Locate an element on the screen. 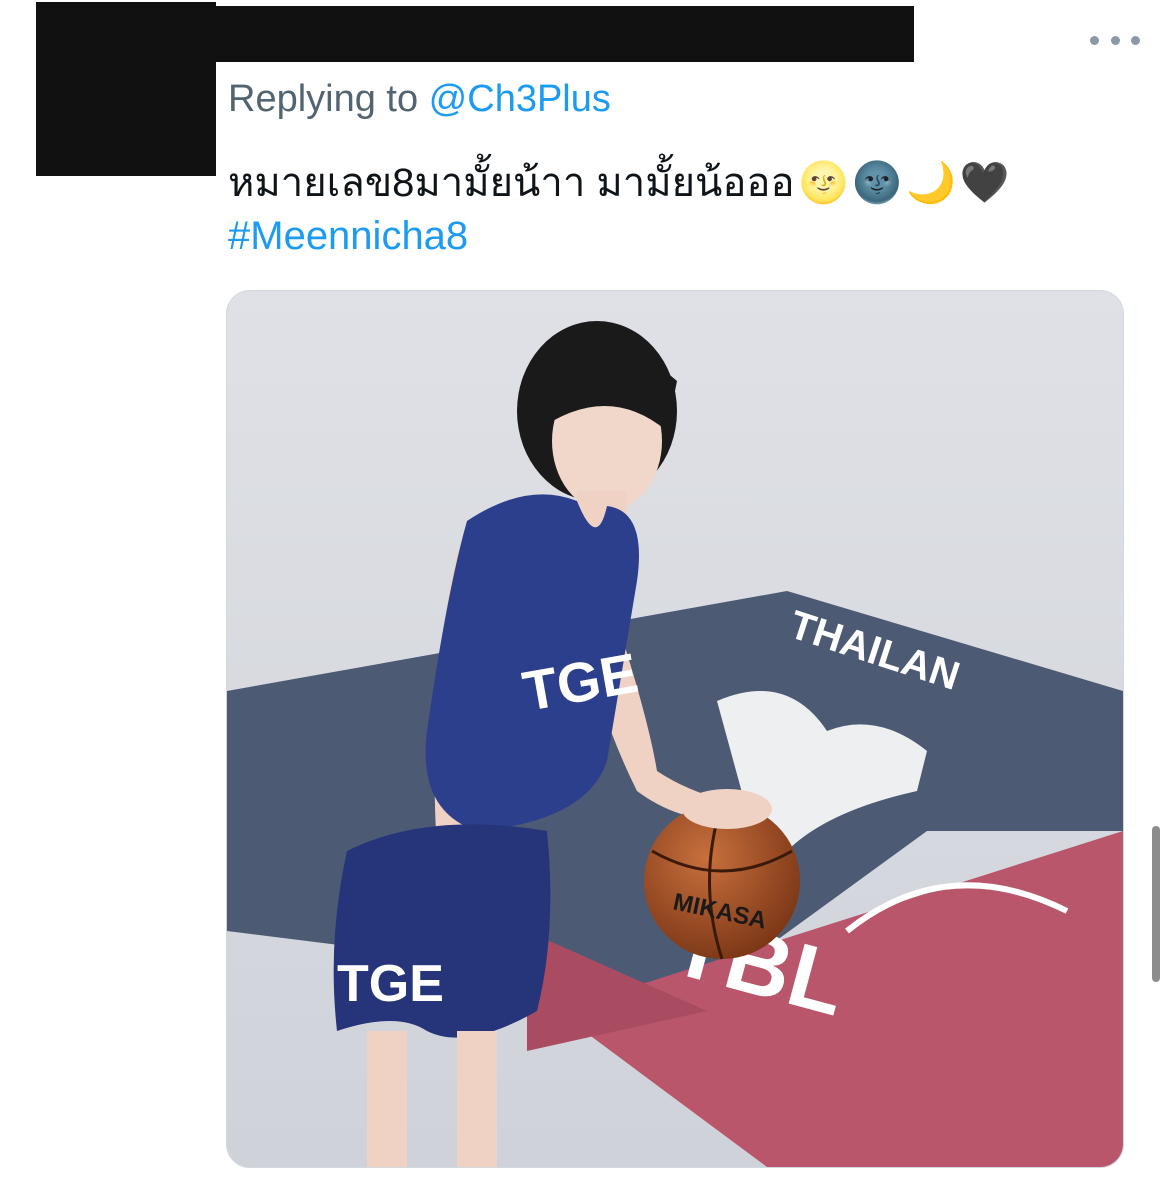 The image size is (1170, 1185). tweet-body: หมายเลข8มามั้ยน้าา มามั้ยน้อออ is located at coordinates (511, 183).